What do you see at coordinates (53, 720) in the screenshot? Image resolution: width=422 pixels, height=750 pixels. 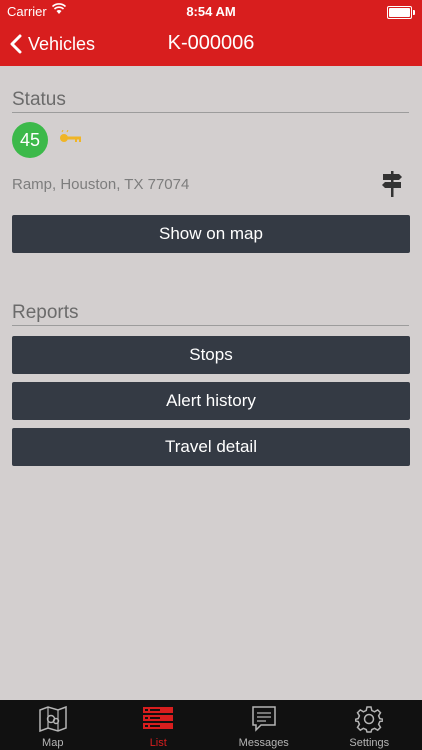 I see `map-icon` at bounding box center [53, 720].